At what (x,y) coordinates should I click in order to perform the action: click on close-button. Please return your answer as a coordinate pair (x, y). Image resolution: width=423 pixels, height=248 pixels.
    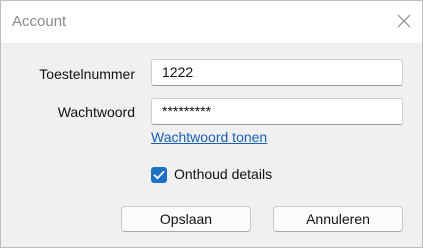
    Looking at the image, I should click on (404, 21).